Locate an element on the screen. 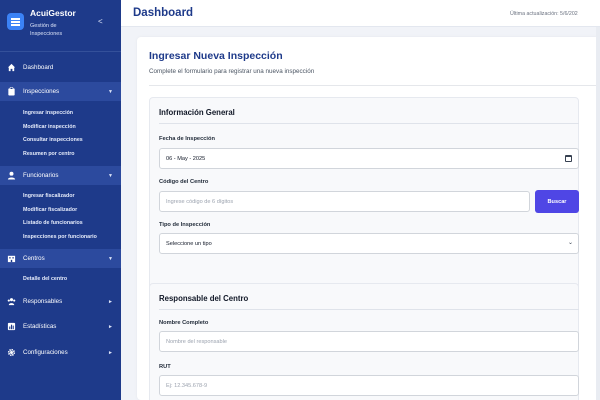  sidebar-item-responsables: Responsables ► is located at coordinates (60, 301).